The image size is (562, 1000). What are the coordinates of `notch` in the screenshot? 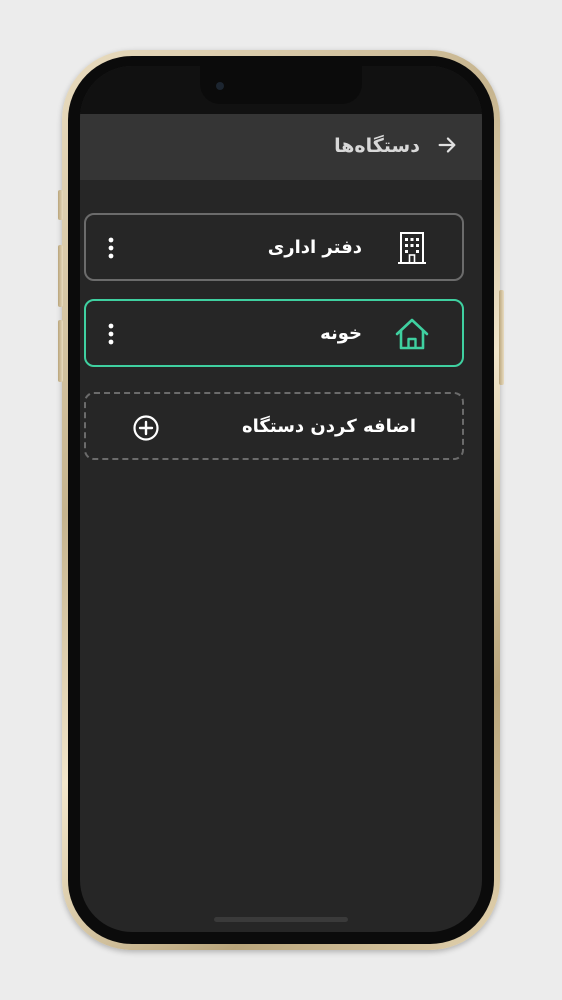 It's located at (281, 85).